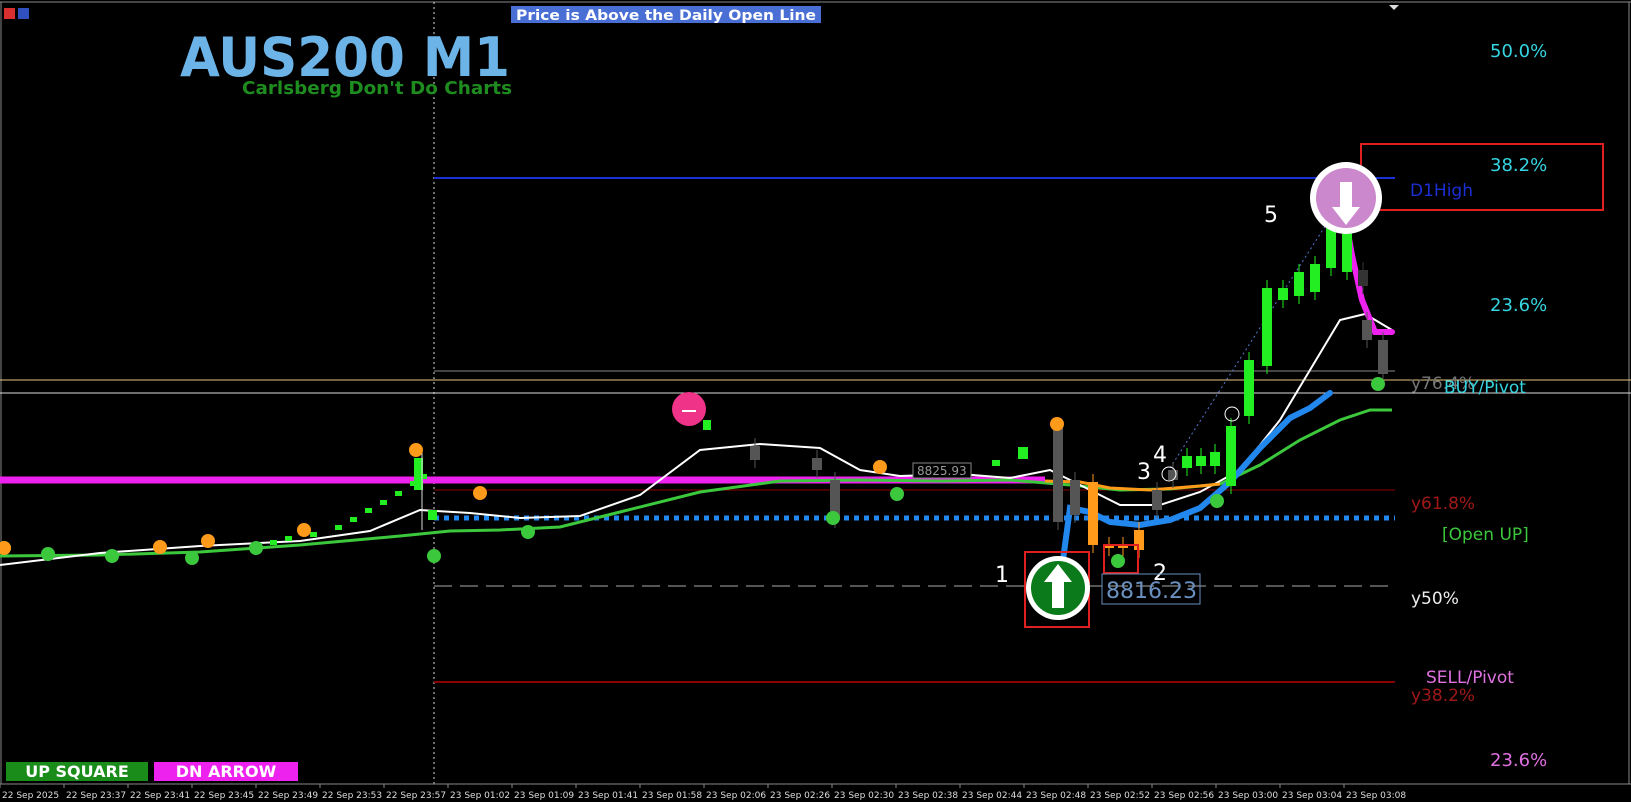  I want to click on time-axis-label: 23 Sep 01:41, so click(608, 796).